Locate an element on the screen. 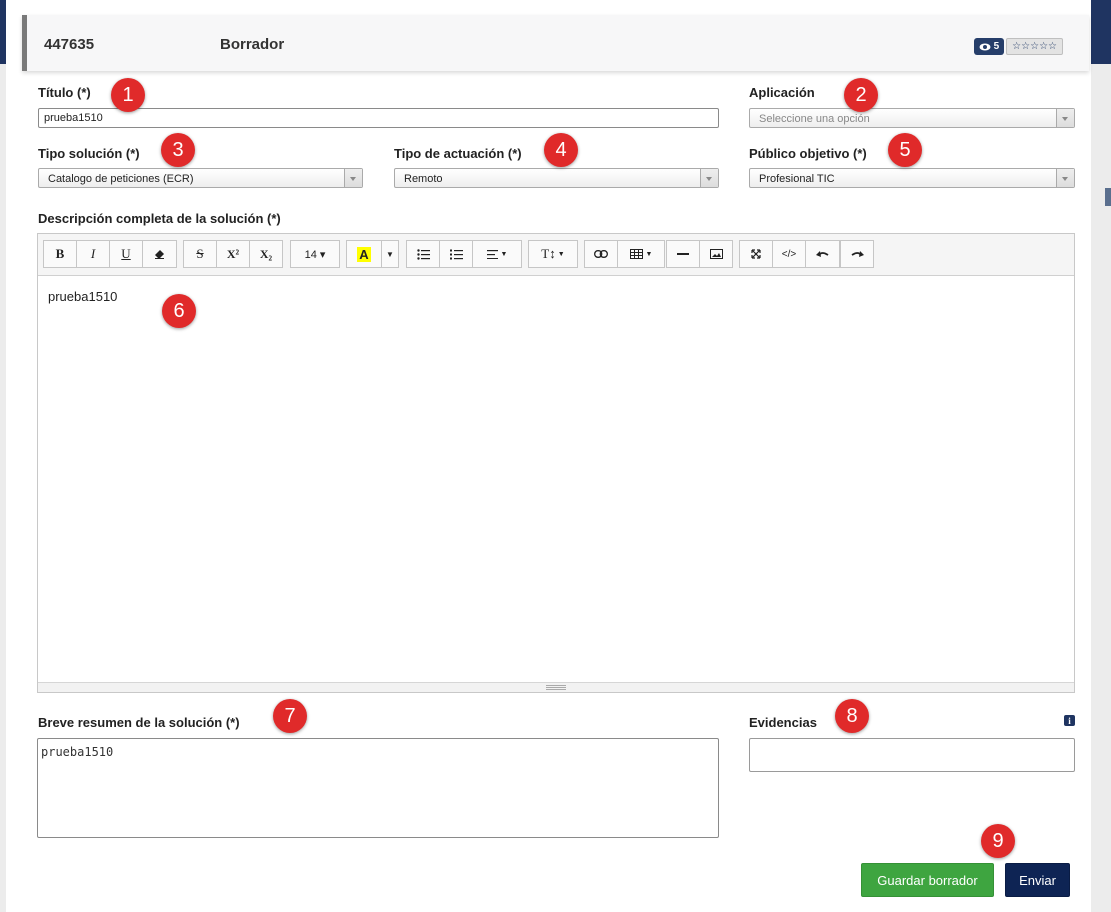  style-dropdown: T↕ ▼ is located at coordinates (553, 254).